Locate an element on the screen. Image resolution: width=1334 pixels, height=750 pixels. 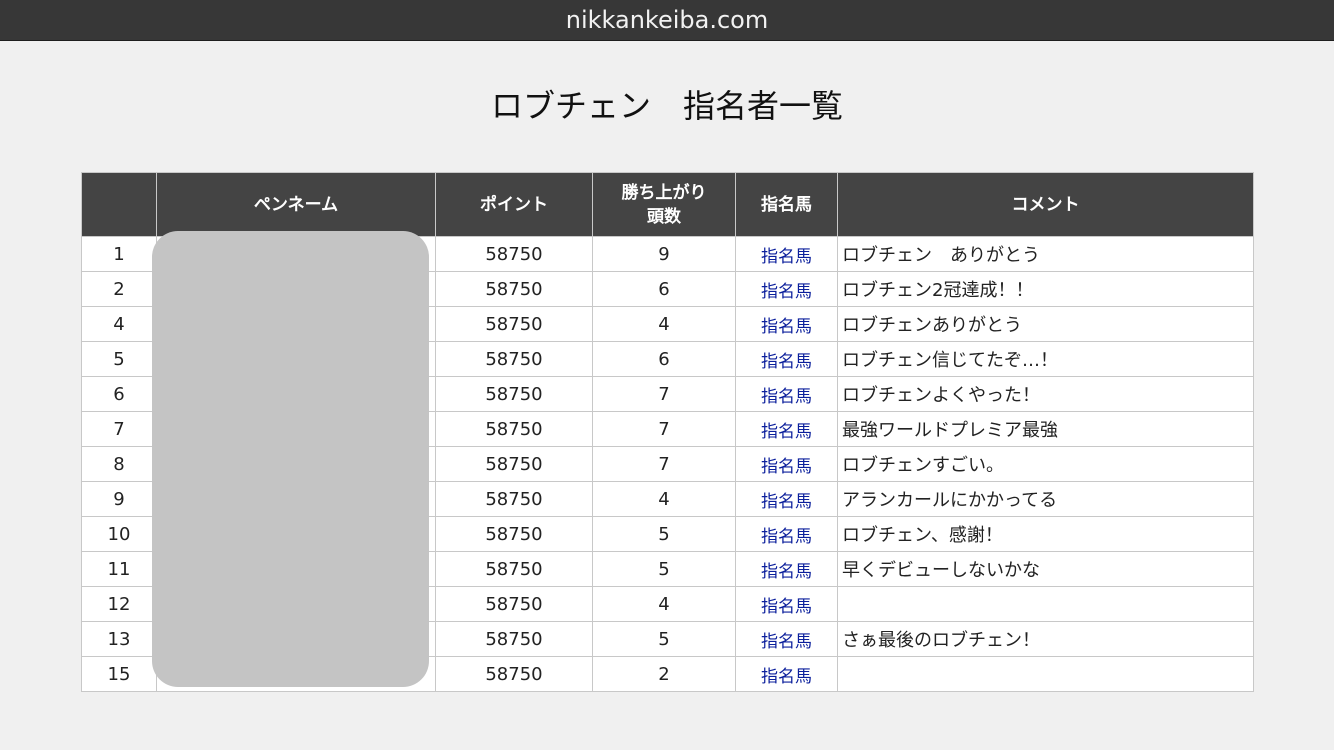
rank-cell: 15 is located at coordinates (119, 674).